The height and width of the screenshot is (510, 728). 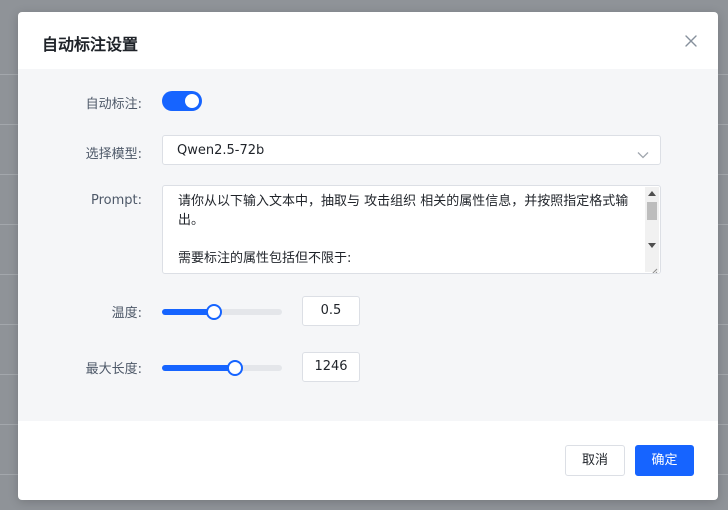 I want to click on confirm-button: 确定, so click(x=664, y=460).